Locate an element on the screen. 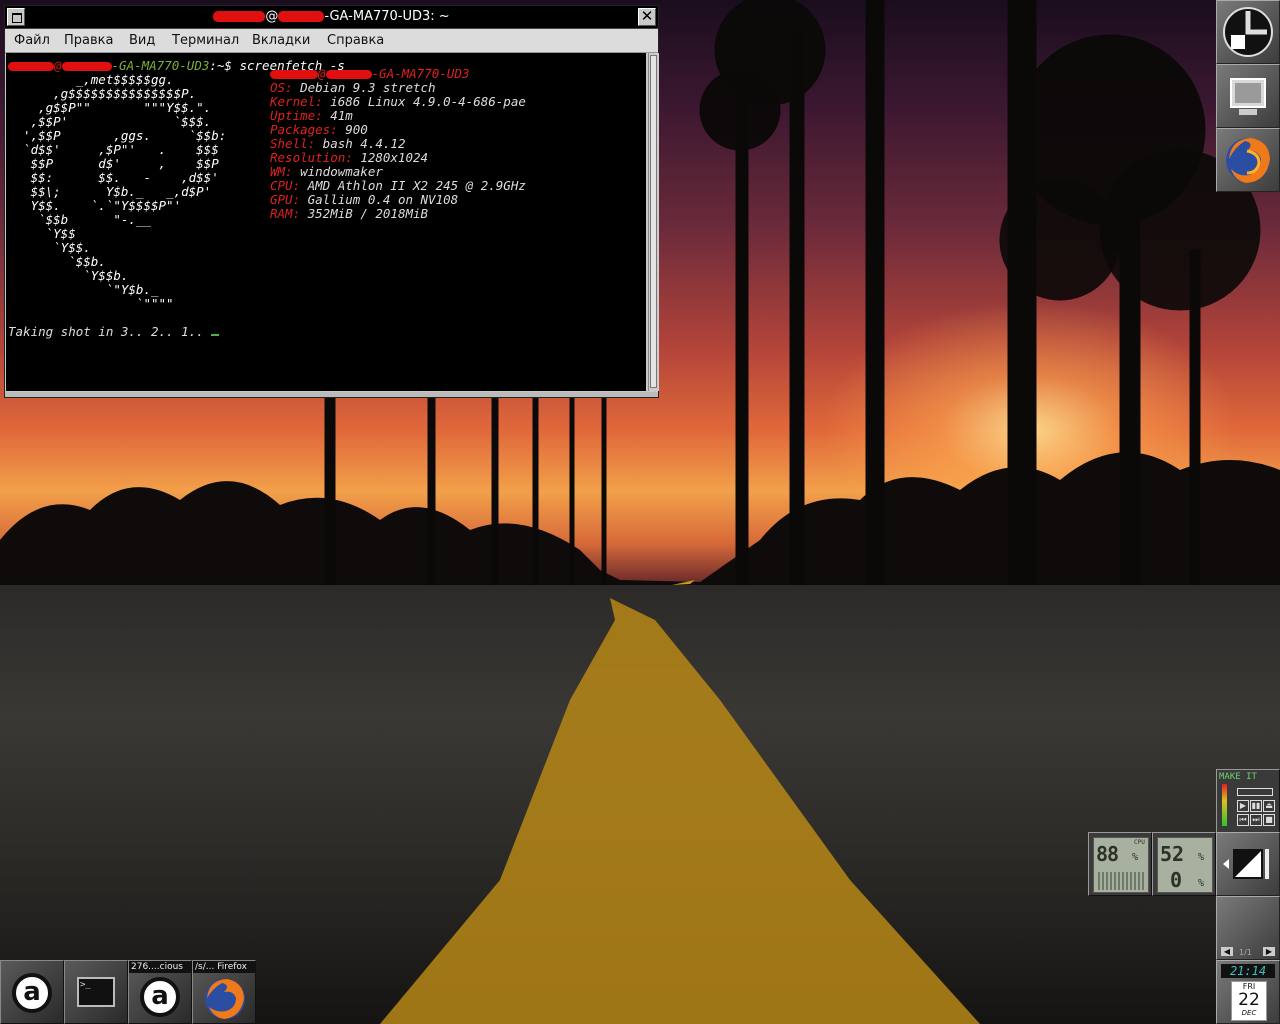  info-key: Resolution: is located at coordinates (311, 157).